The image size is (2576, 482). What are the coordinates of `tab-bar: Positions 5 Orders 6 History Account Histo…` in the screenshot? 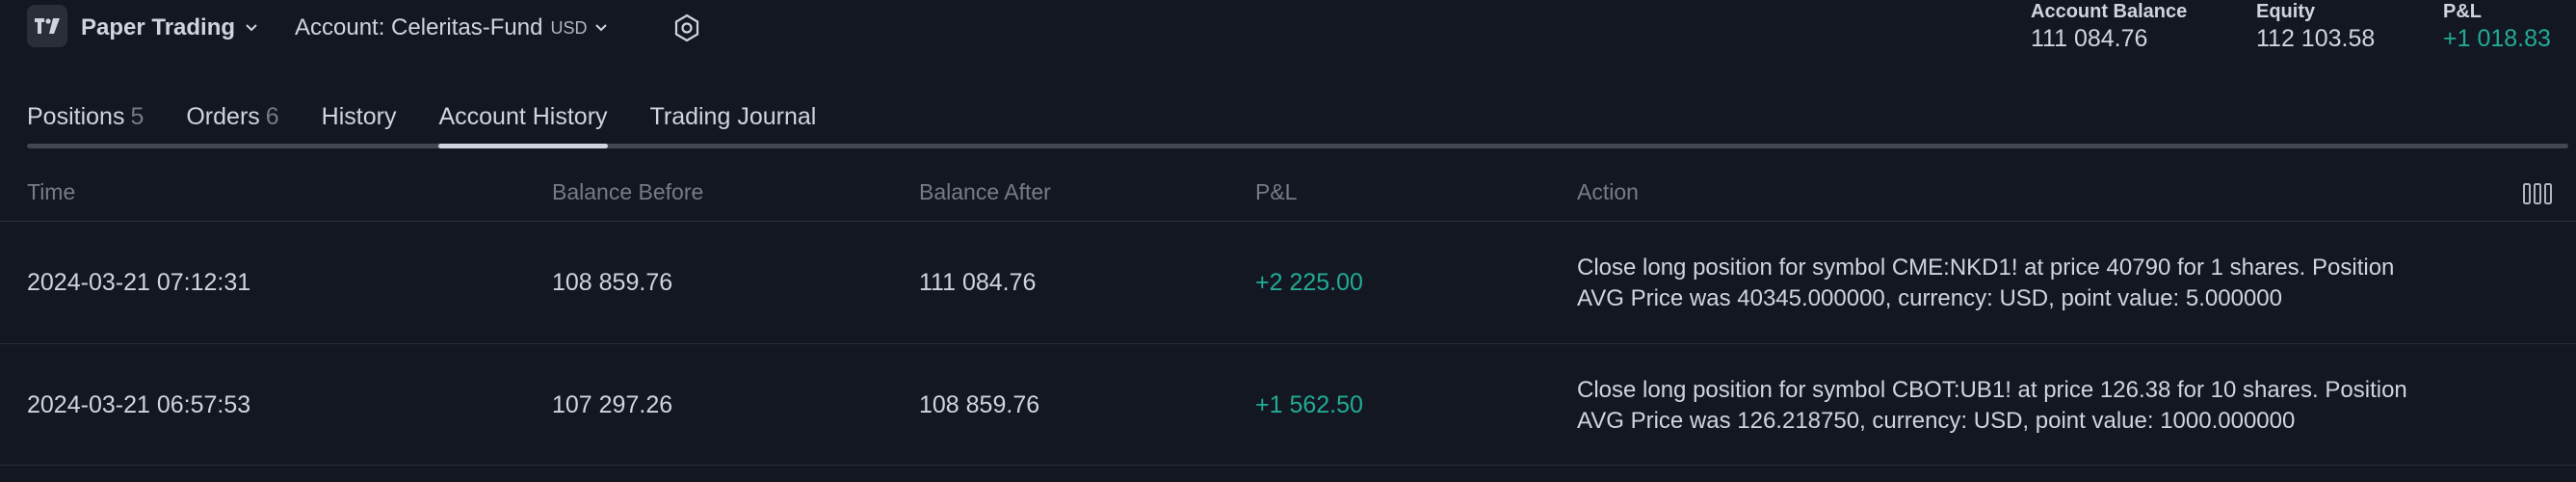 It's located at (422, 124).